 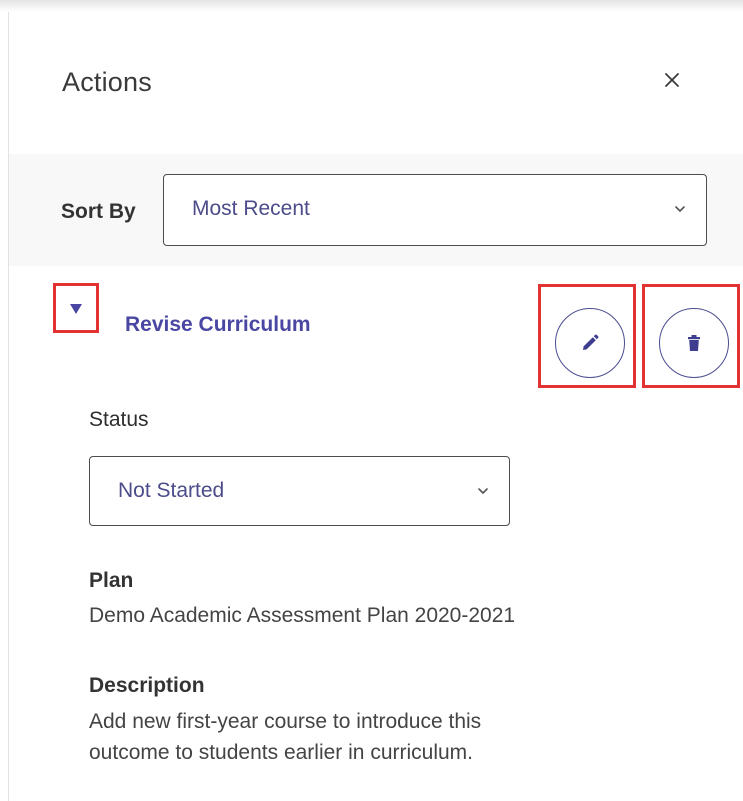 What do you see at coordinates (251, 208) in the screenshot?
I see `sort-select-value: Most Recent` at bounding box center [251, 208].